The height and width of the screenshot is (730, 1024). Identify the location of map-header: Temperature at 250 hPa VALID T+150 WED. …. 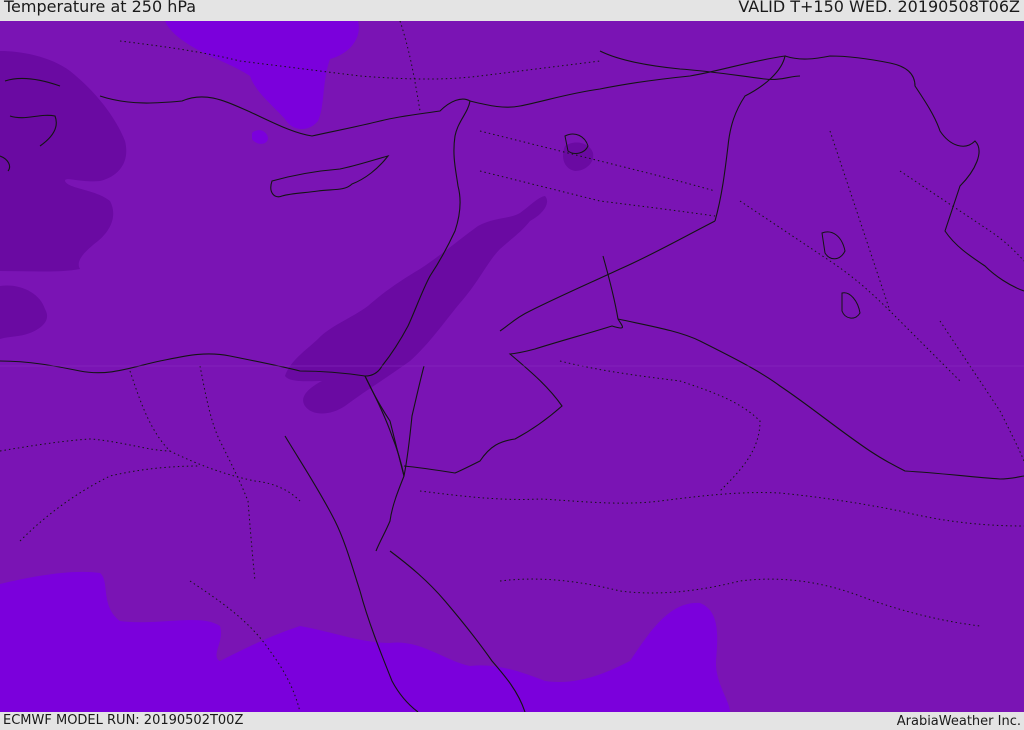
(512, 10).